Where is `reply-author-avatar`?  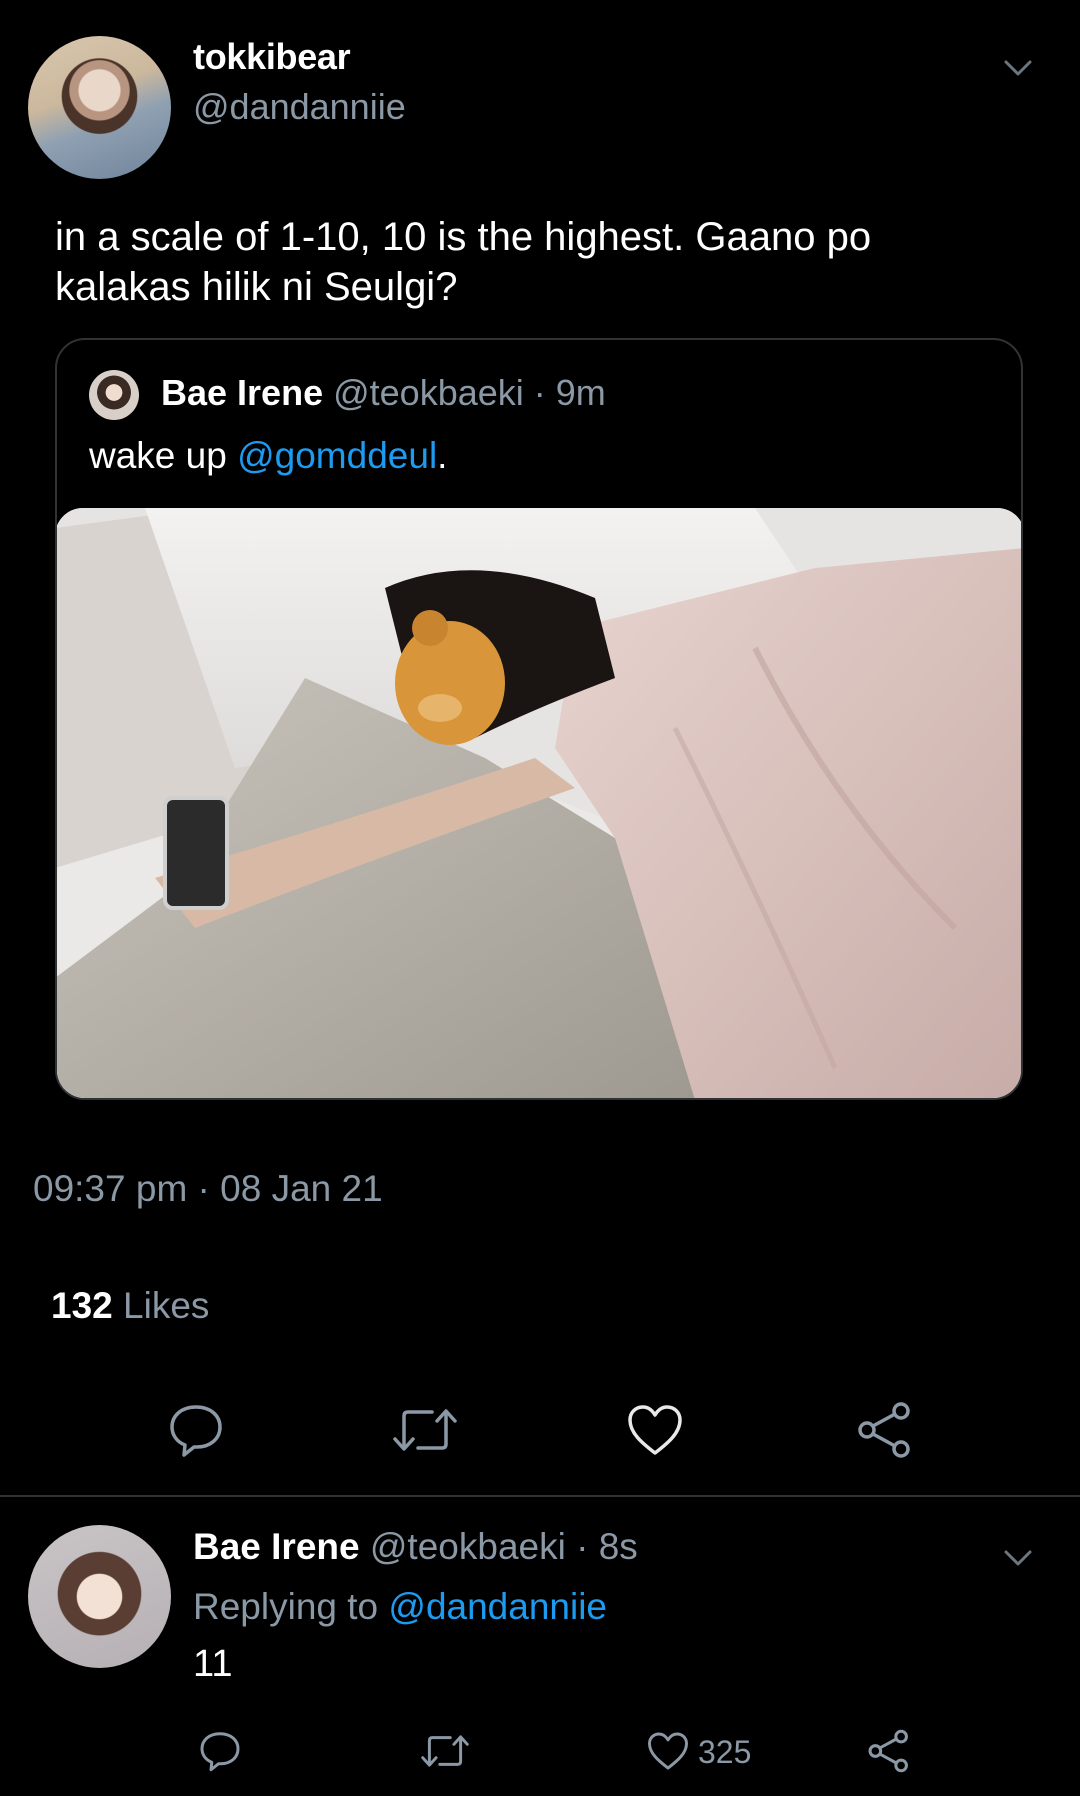 reply-author-avatar is located at coordinates (99, 1596).